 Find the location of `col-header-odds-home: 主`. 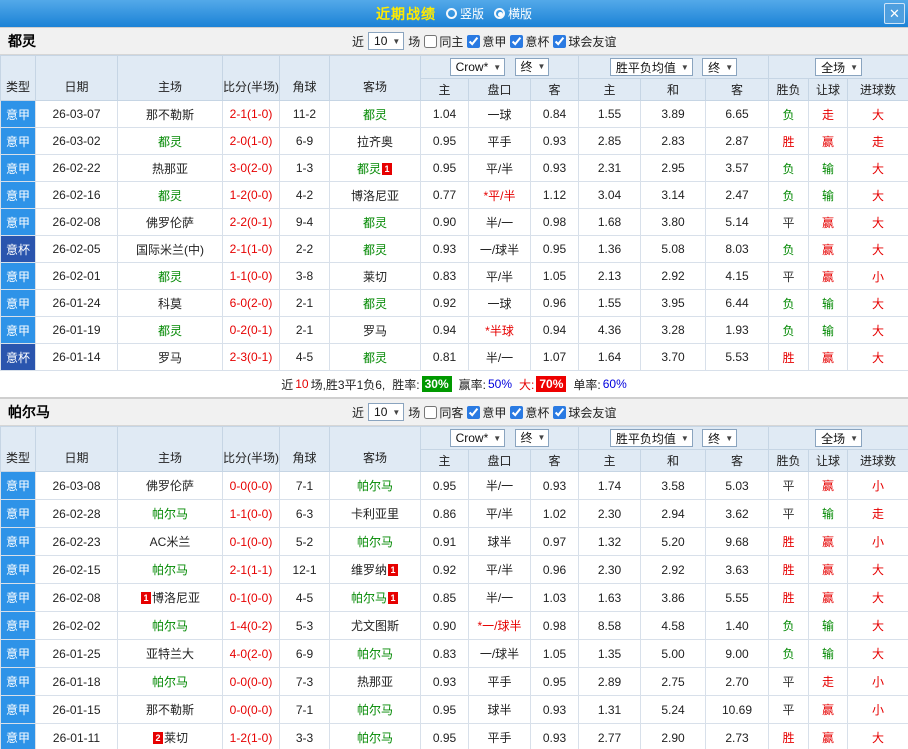

col-header-odds-home: 主 is located at coordinates (444, 460).